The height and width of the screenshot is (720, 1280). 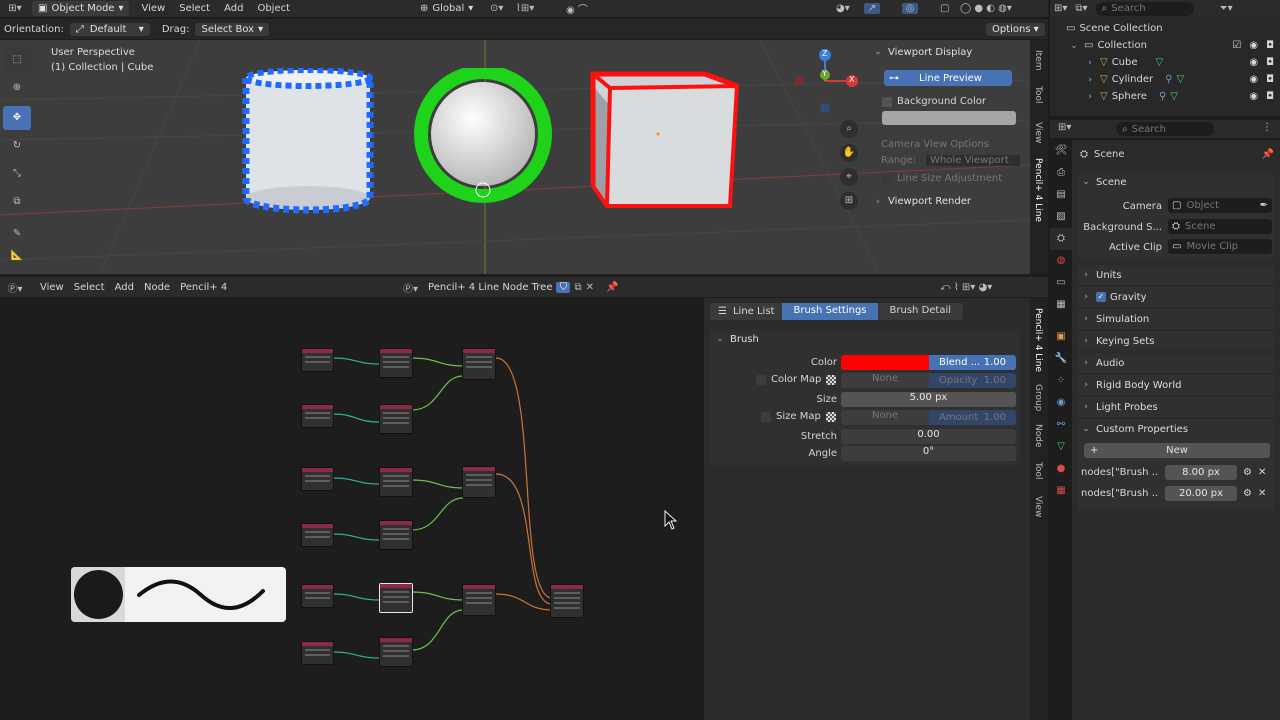 What do you see at coordinates (17, 256) in the screenshot?
I see `measure-icon: 📐` at bounding box center [17, 256].